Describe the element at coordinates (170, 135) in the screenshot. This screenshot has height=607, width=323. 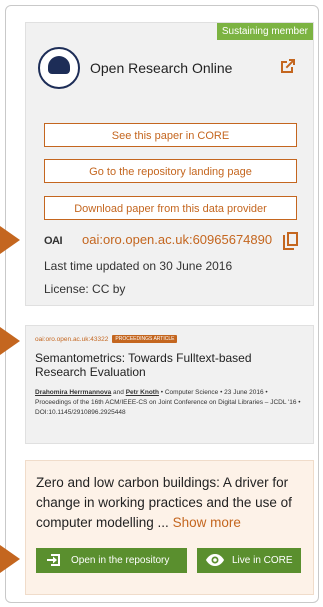
I see `see-in-core-button: See this paper in CORE` at that location.